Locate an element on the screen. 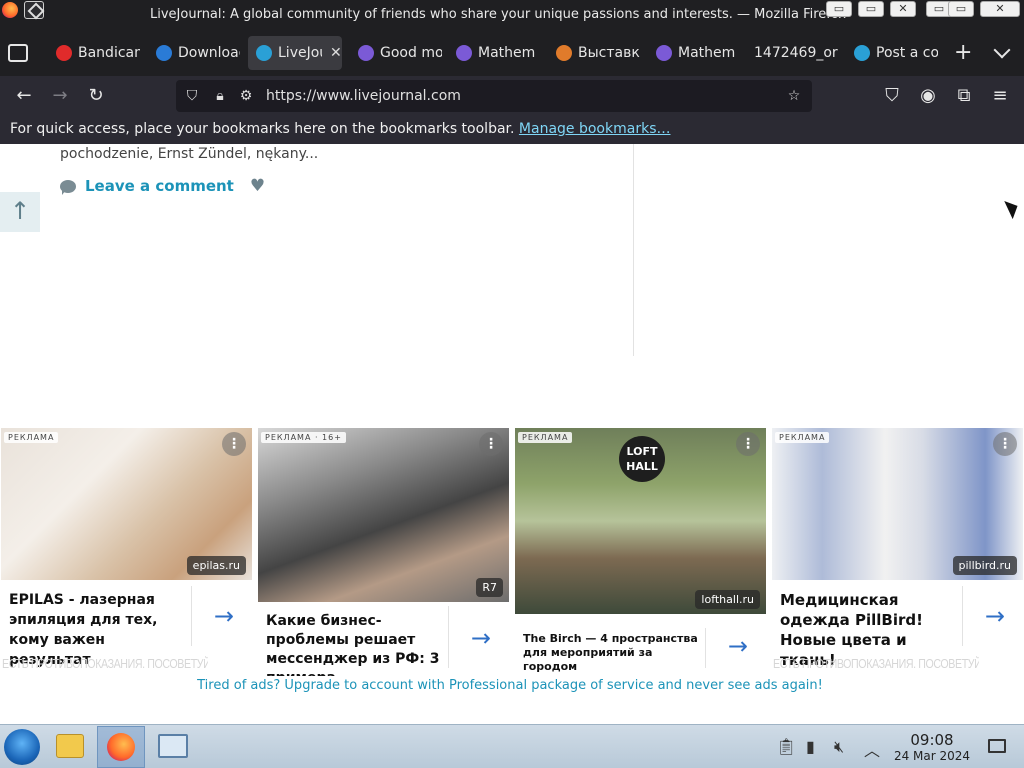  ad-label: РЕКЛАМА · 16+ is located at coordinates (303, 437).